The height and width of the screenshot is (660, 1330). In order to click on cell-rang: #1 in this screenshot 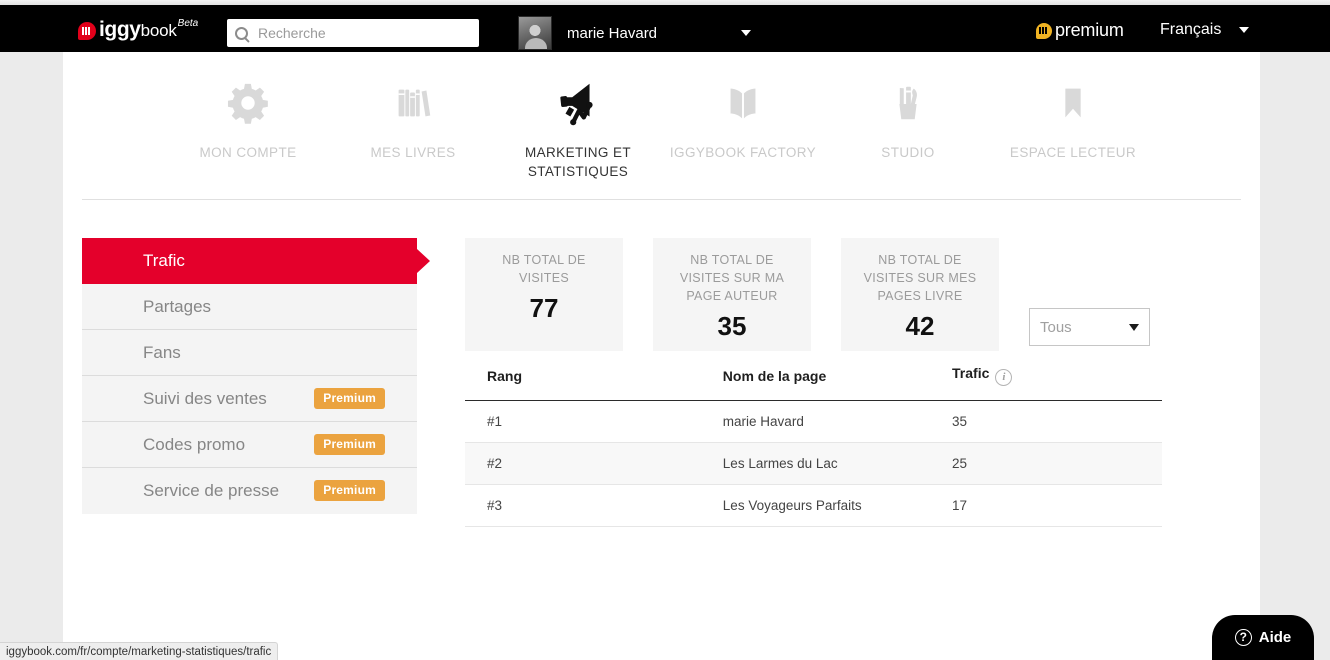, I will do `click(594, 421)`.